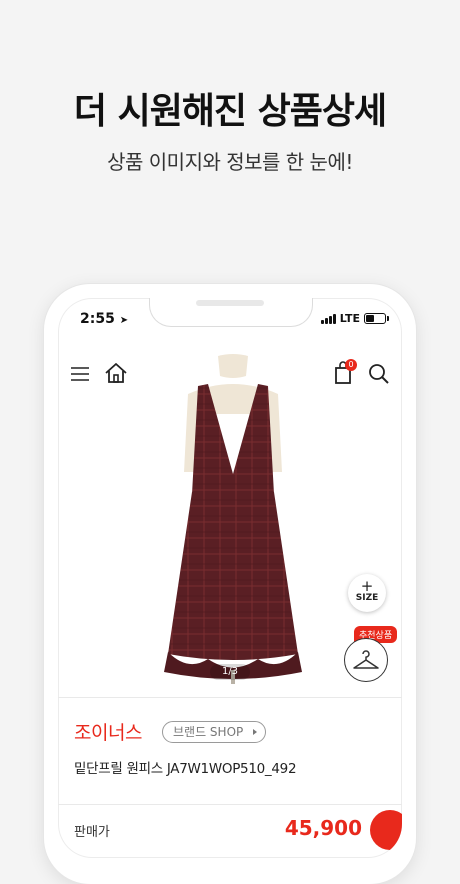  What do you see at coordinates (230, 672) in the screenshot?
I see `image-page-indicator: 1/3` at bounding box center [230, 672].